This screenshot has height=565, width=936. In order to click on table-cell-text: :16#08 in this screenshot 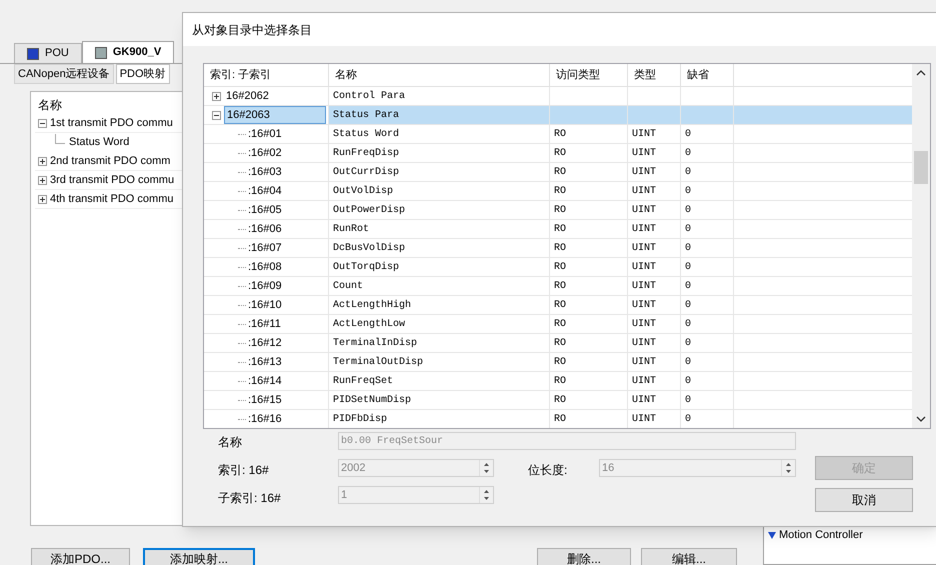, I will do `click(265, 267)`.